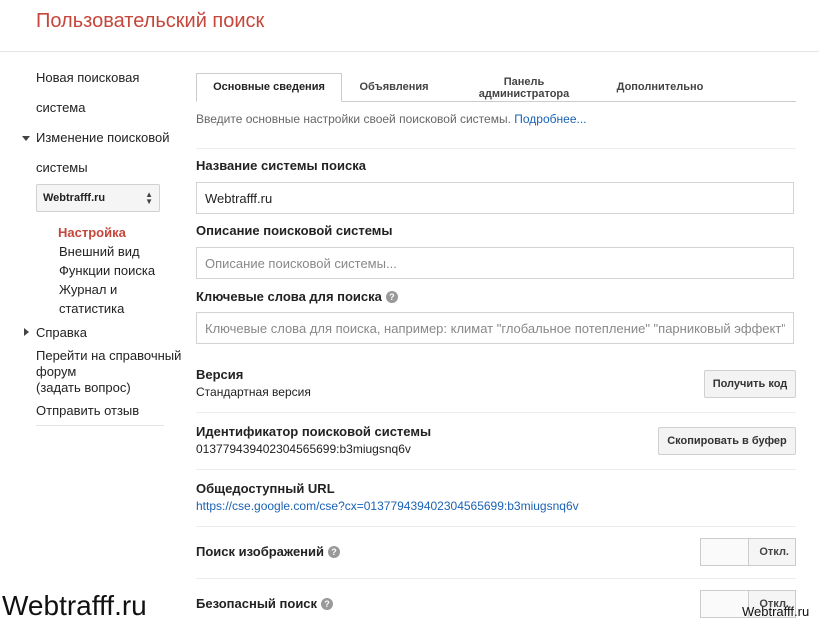  Describe the element at coordinates (253, 392) in the screenshot. I see `version-value: Стандартная версия` at that location.